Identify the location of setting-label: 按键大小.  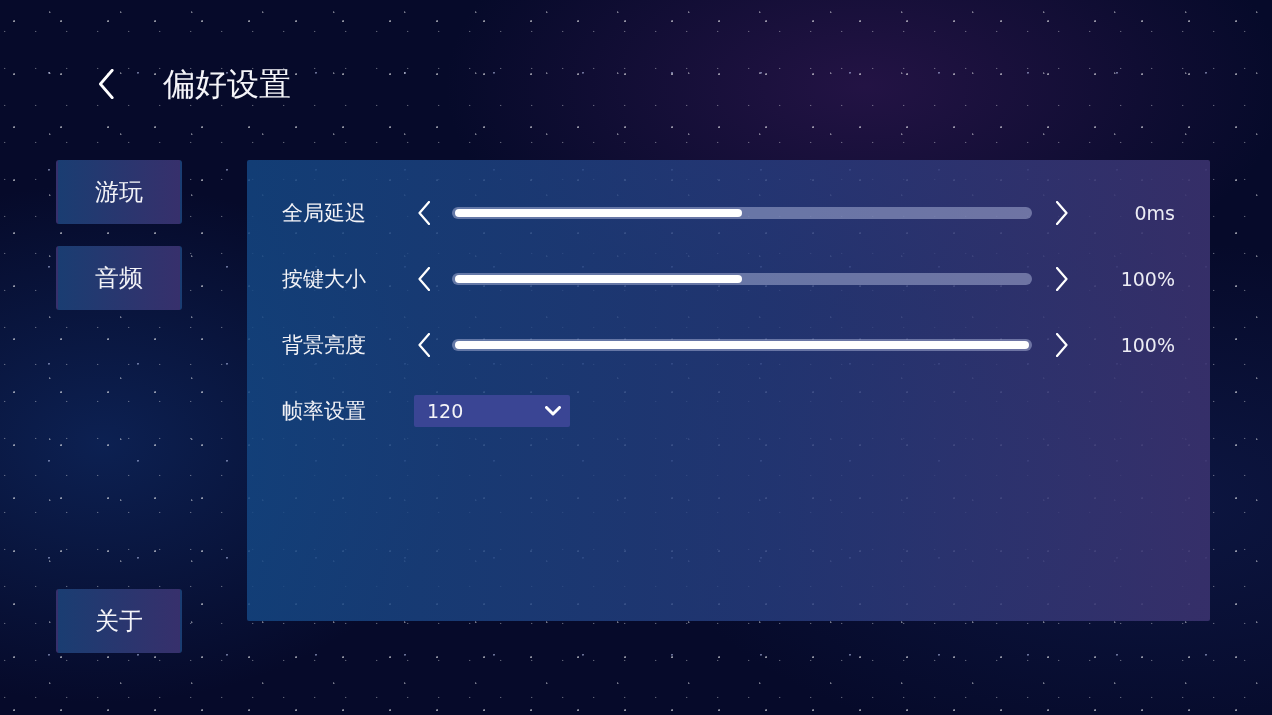
(324, 279).